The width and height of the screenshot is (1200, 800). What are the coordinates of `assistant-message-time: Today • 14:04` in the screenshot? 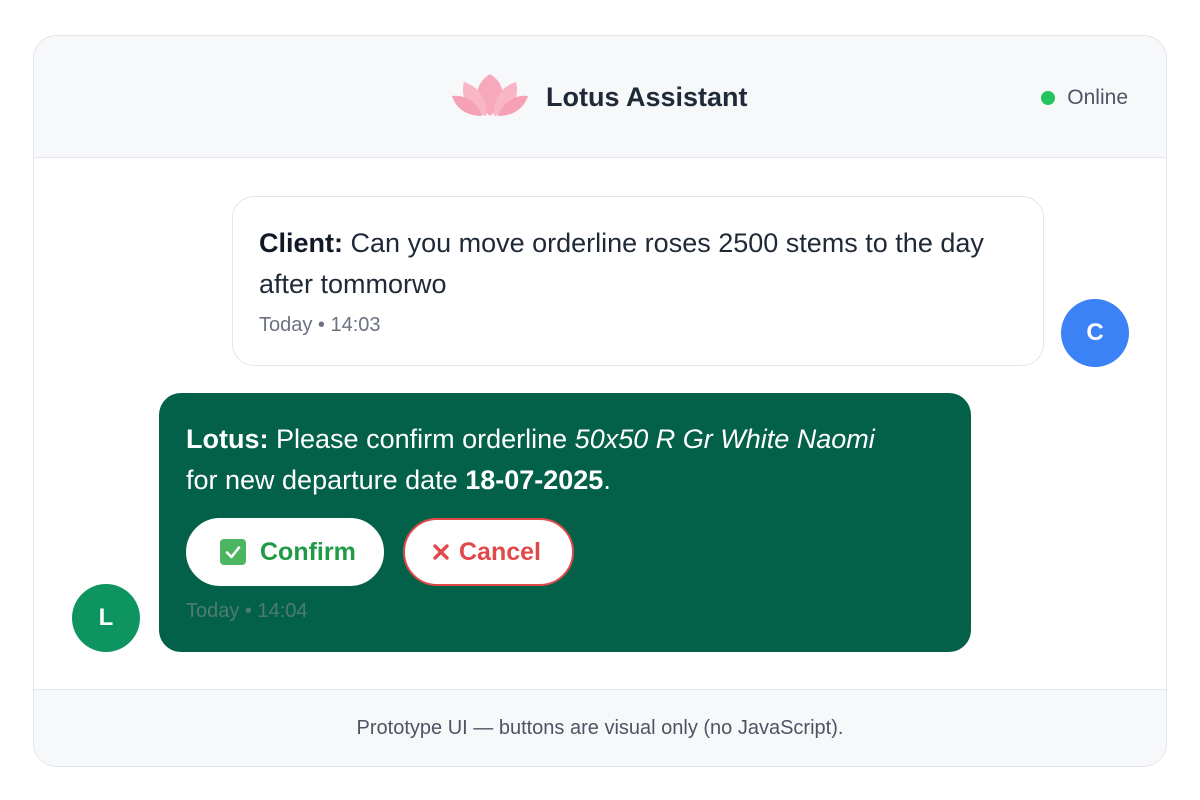 It's located at (247, 611).